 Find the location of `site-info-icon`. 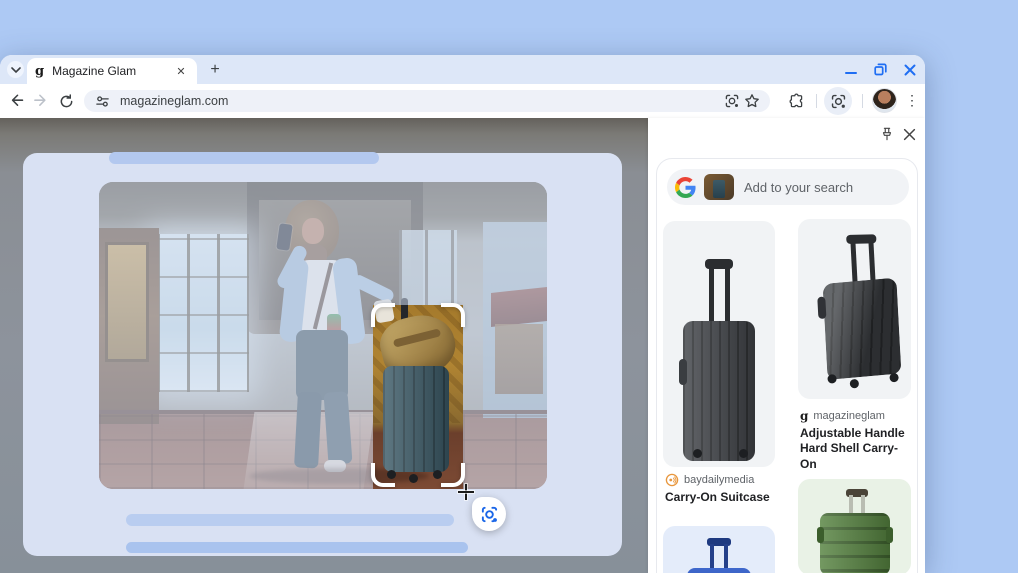

site-info-icon is located at coordinates (102, 101).